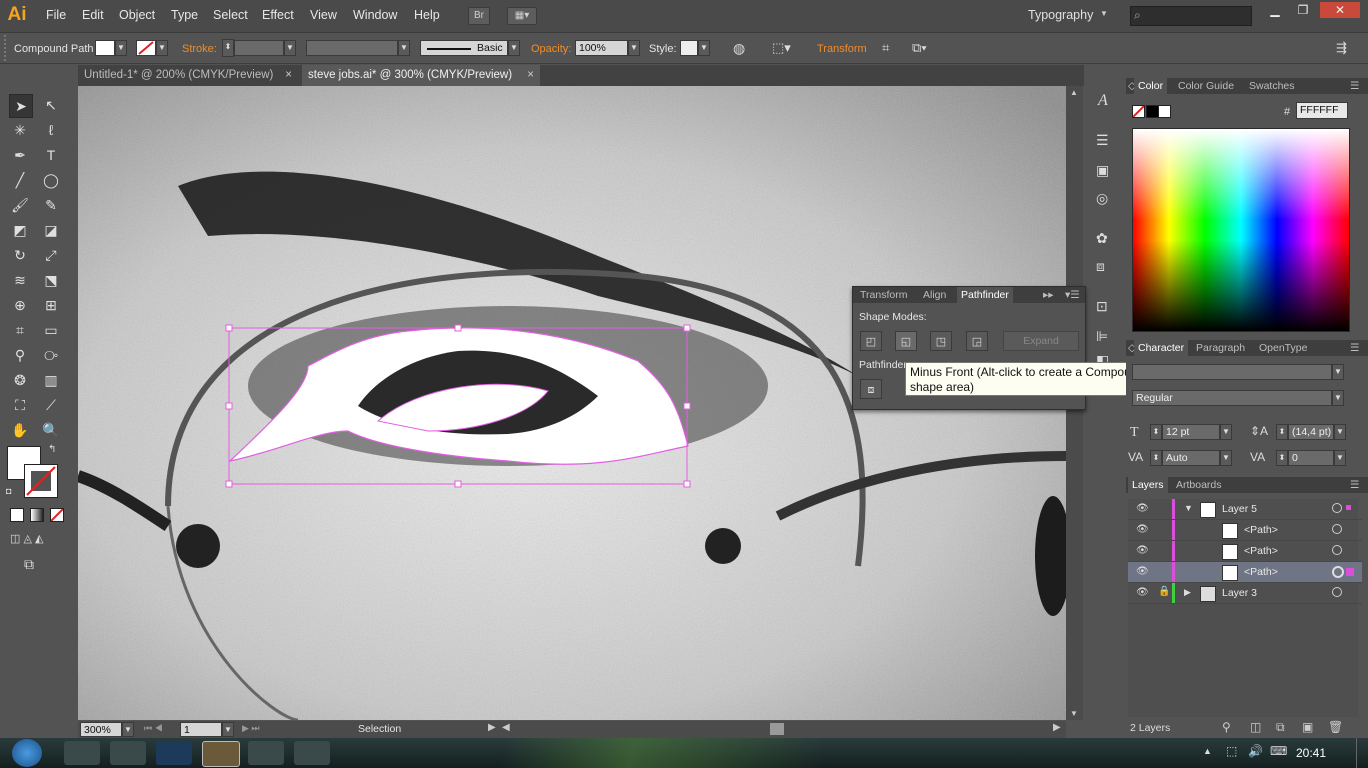  What do you see at coordinates (51, 355) in the screenshot?
I see `blend-tool-icon: ⧂` at bounding box center [51, 355].